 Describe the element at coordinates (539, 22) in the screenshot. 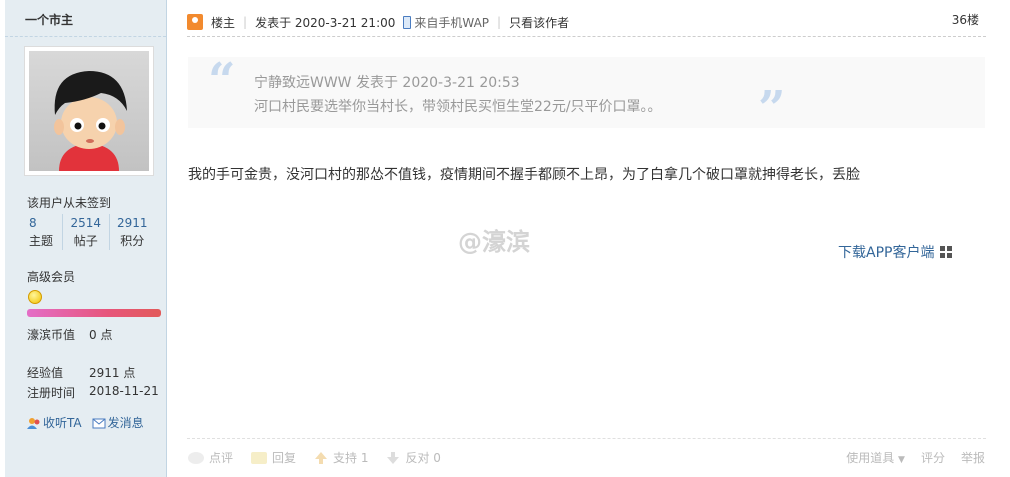

I see `only-author-link: 只看该作者` at that location.